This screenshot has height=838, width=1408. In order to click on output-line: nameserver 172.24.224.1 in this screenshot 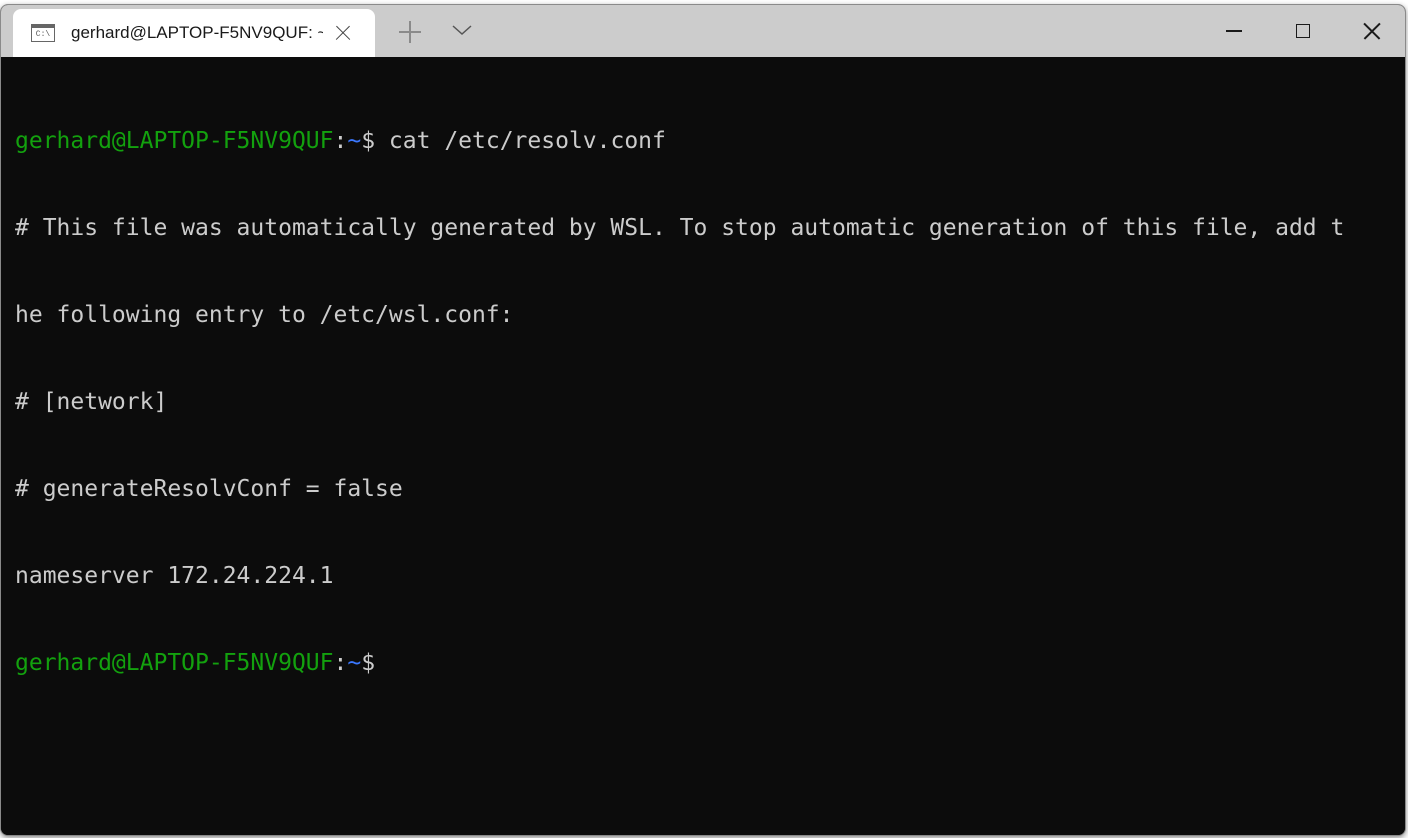, I will do `click(174, 576)`.